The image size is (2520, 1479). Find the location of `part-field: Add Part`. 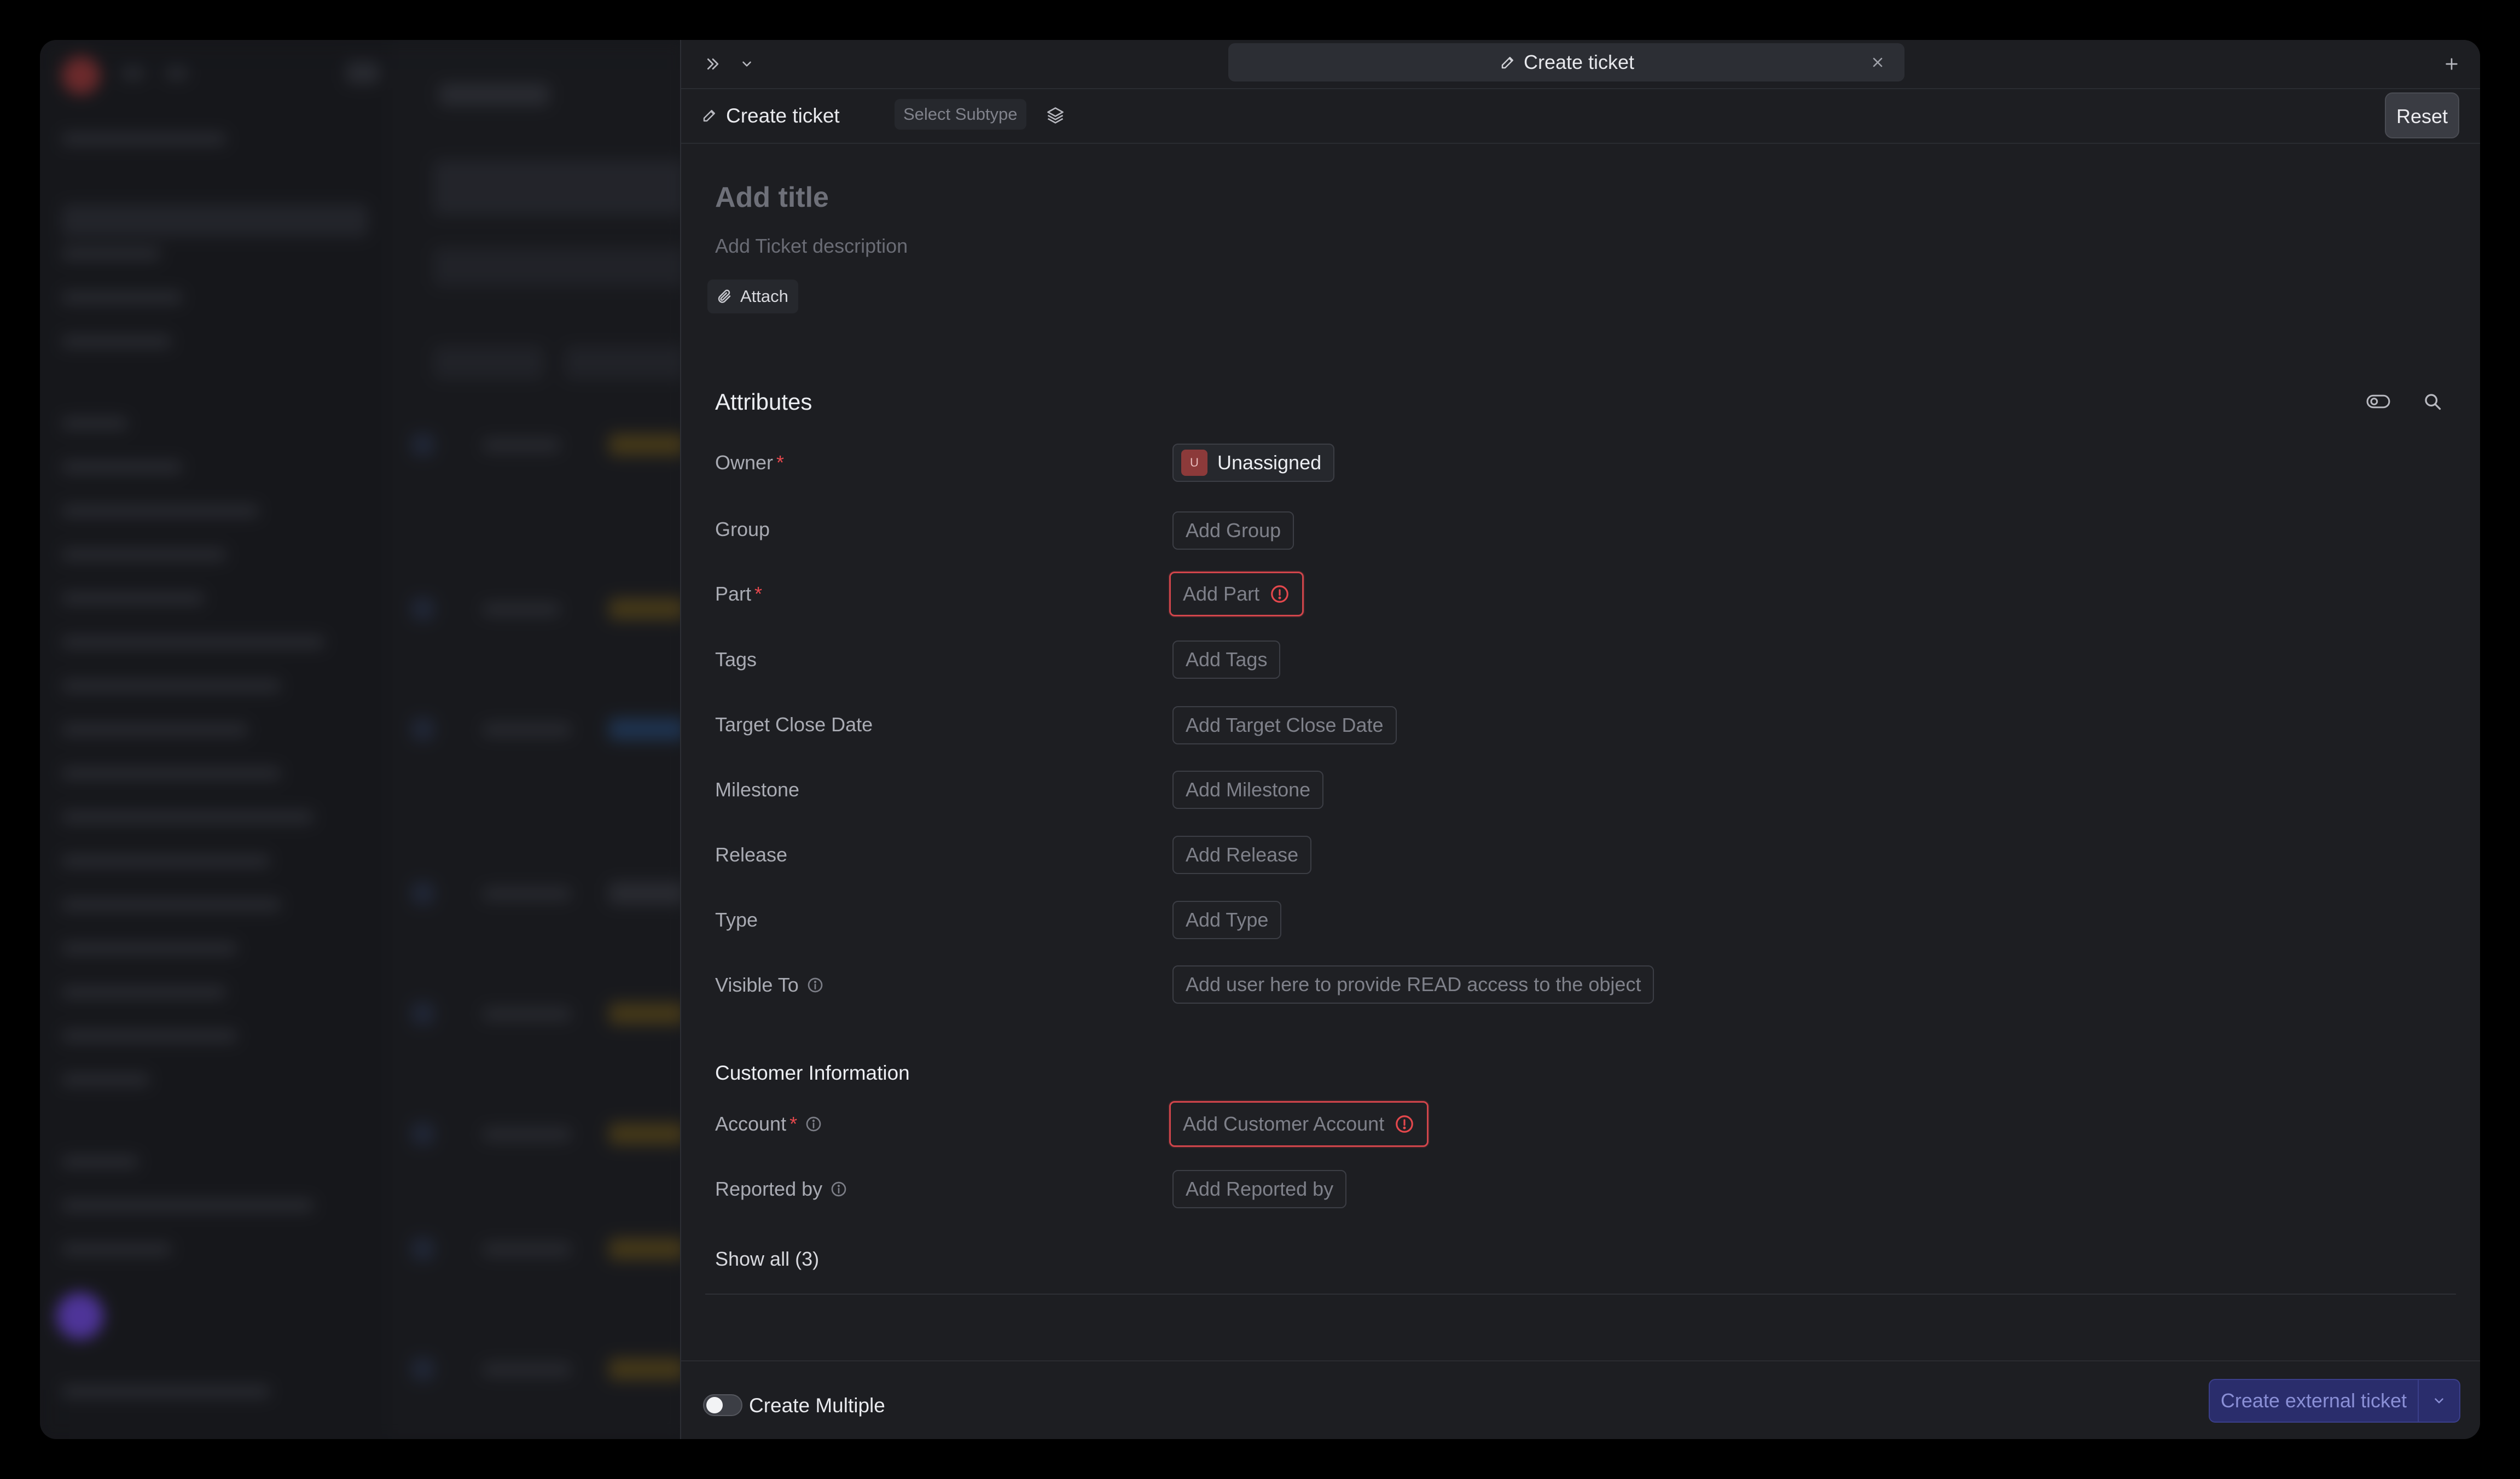

part-field: Add Part is located at coordinates (1236, 594).